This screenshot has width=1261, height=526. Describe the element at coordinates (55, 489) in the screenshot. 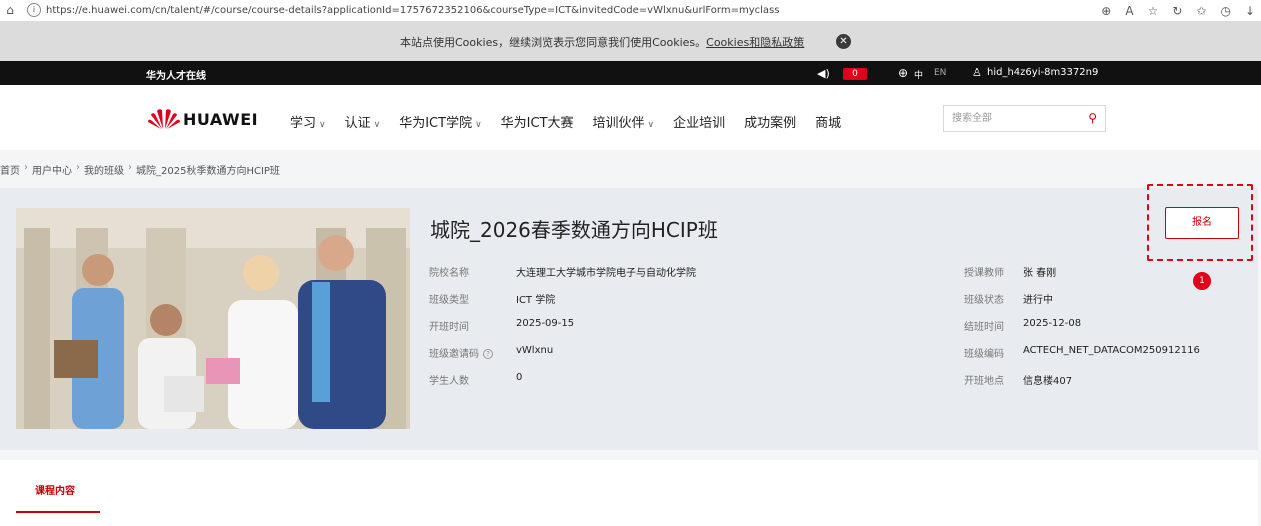

I see `tab-course-content: 课程内容` at that location.